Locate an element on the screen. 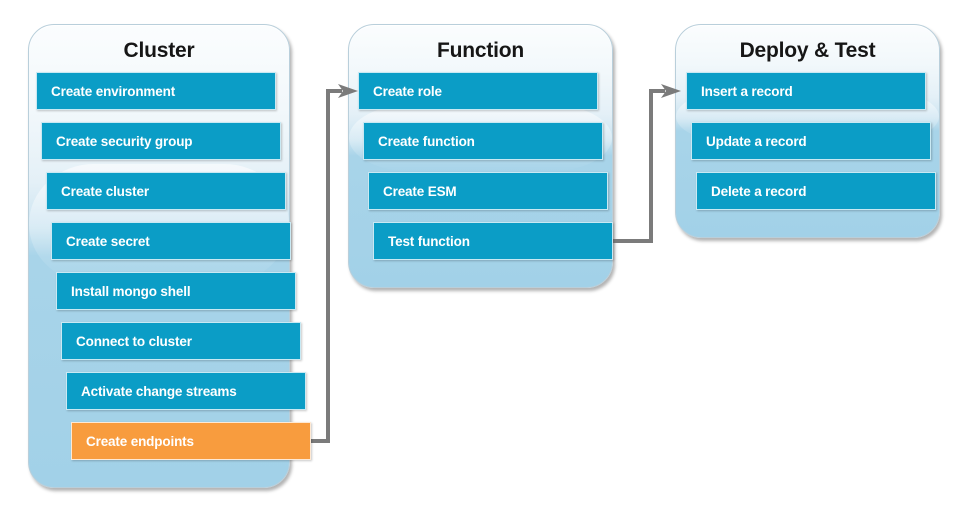 This screenshot has width=965, height=521. step-create-role: Create role is located at coordinates (478, 91).